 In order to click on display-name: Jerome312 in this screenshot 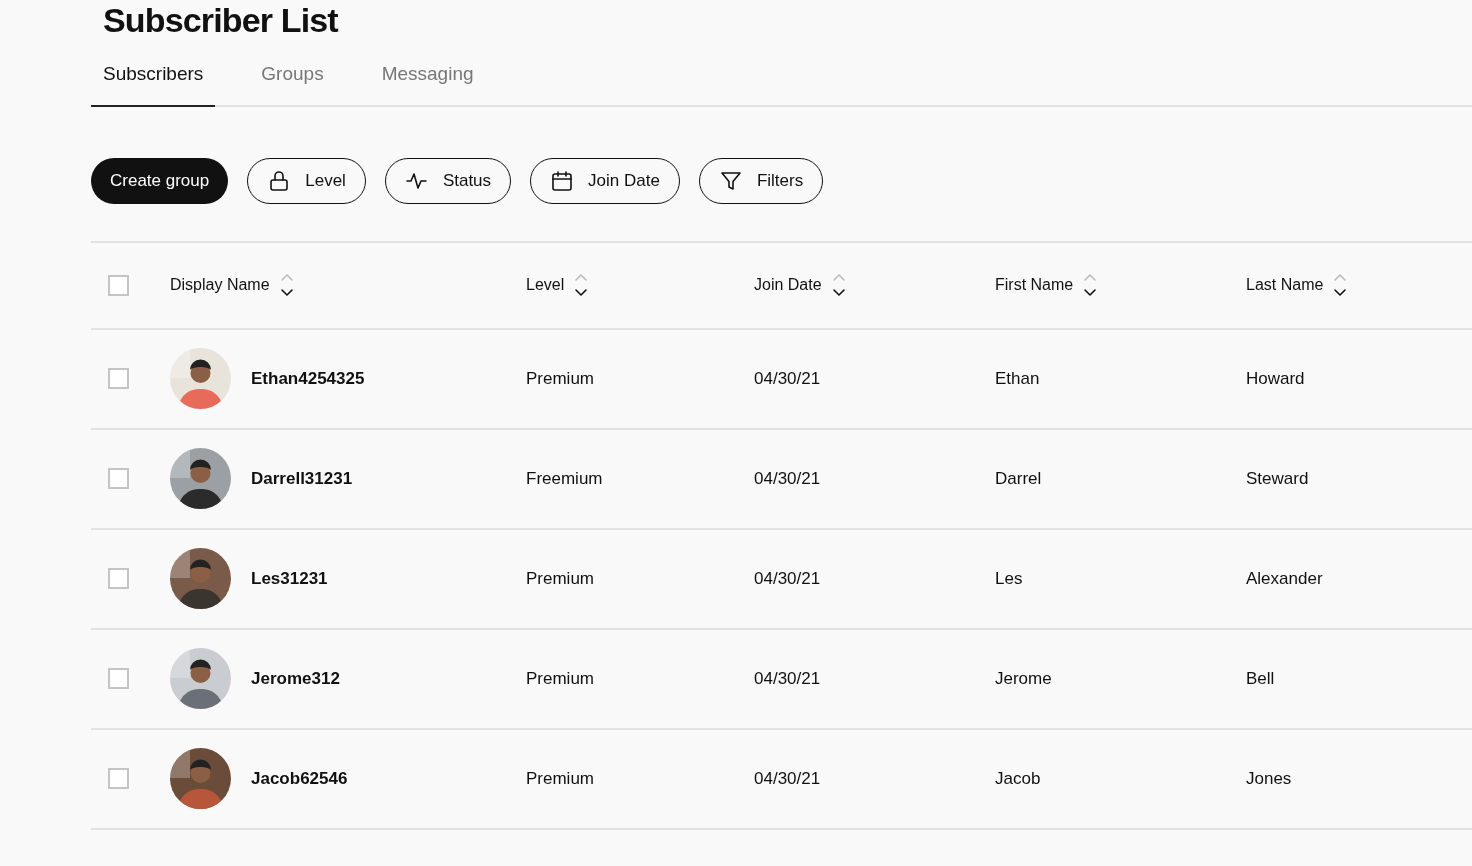, I will do `click(295, 678)`.